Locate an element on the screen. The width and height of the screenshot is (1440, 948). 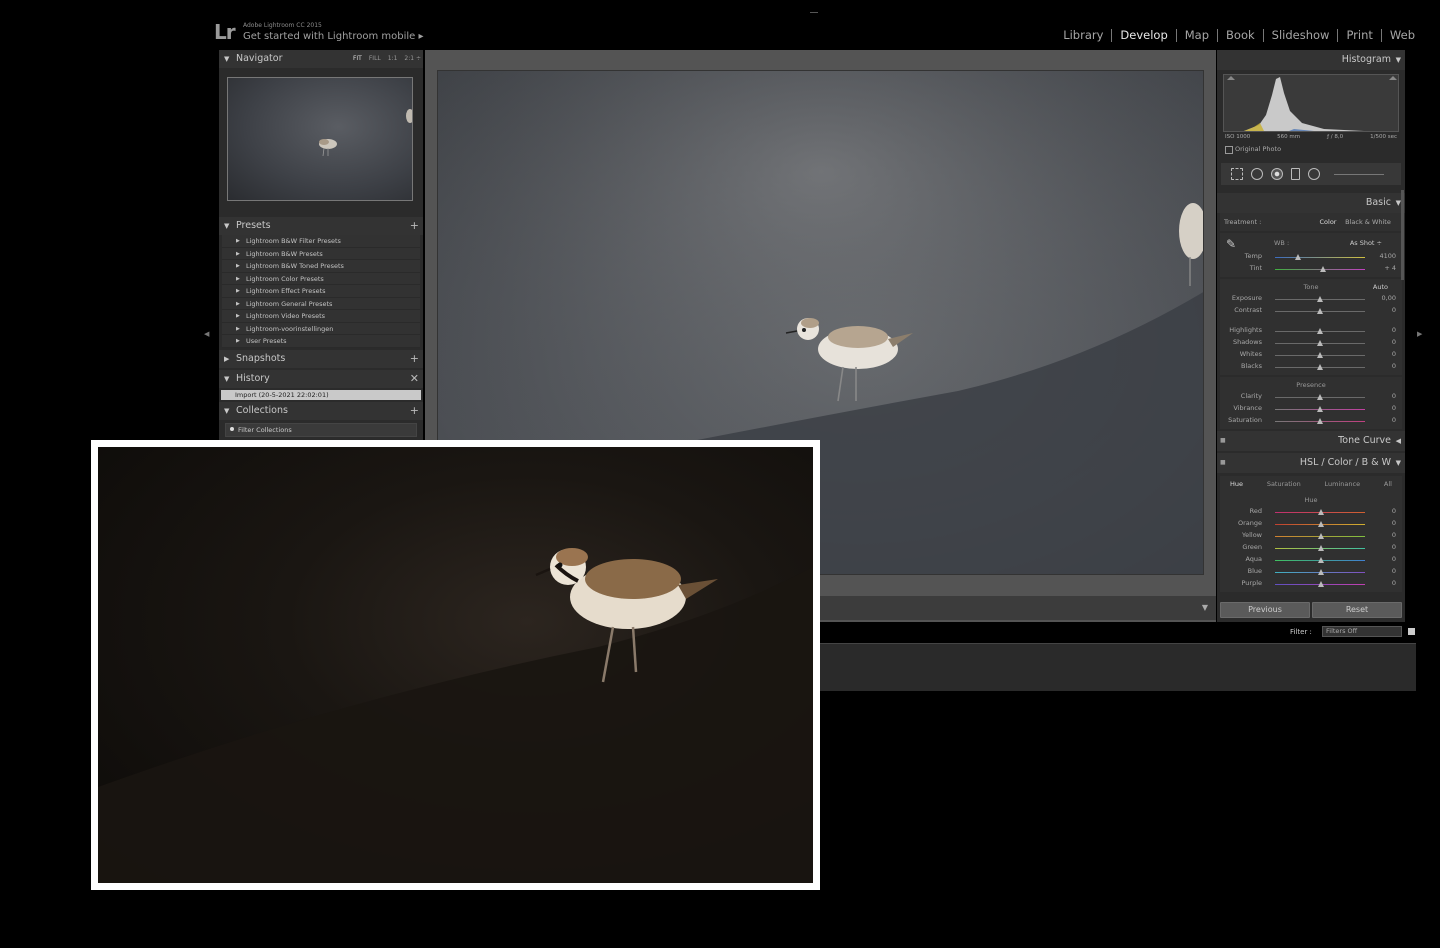
hue-purple-slider: Purple 0 is located at coordinates (1311, 584).